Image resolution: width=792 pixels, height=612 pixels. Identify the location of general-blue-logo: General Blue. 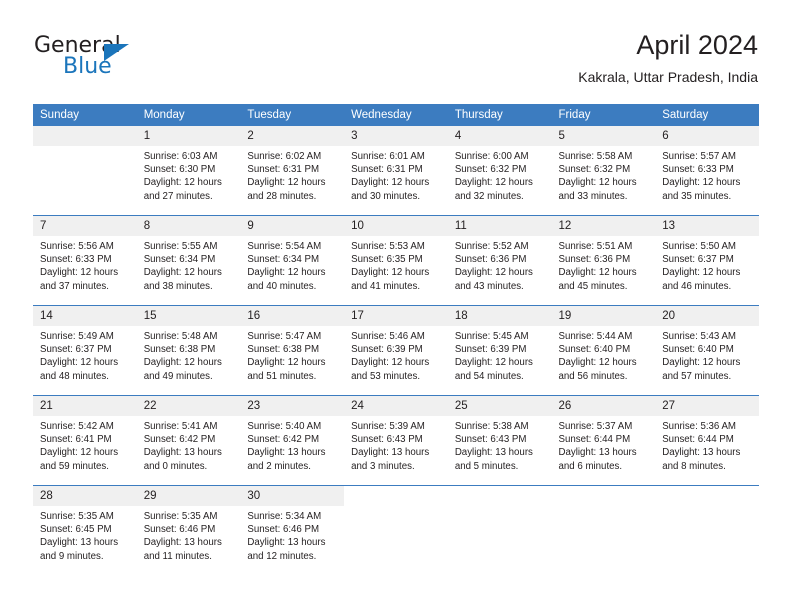
(99, 59).